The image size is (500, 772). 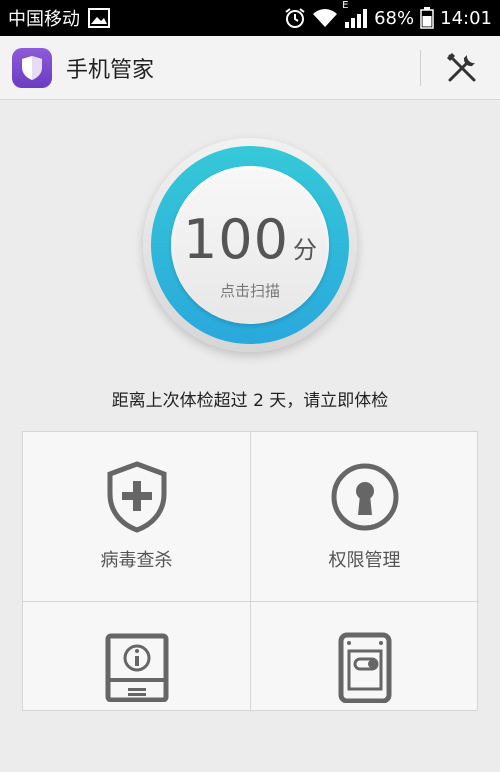 I want to click on score-ring: 100 分 点击扫描, so click(x=250, y=245).